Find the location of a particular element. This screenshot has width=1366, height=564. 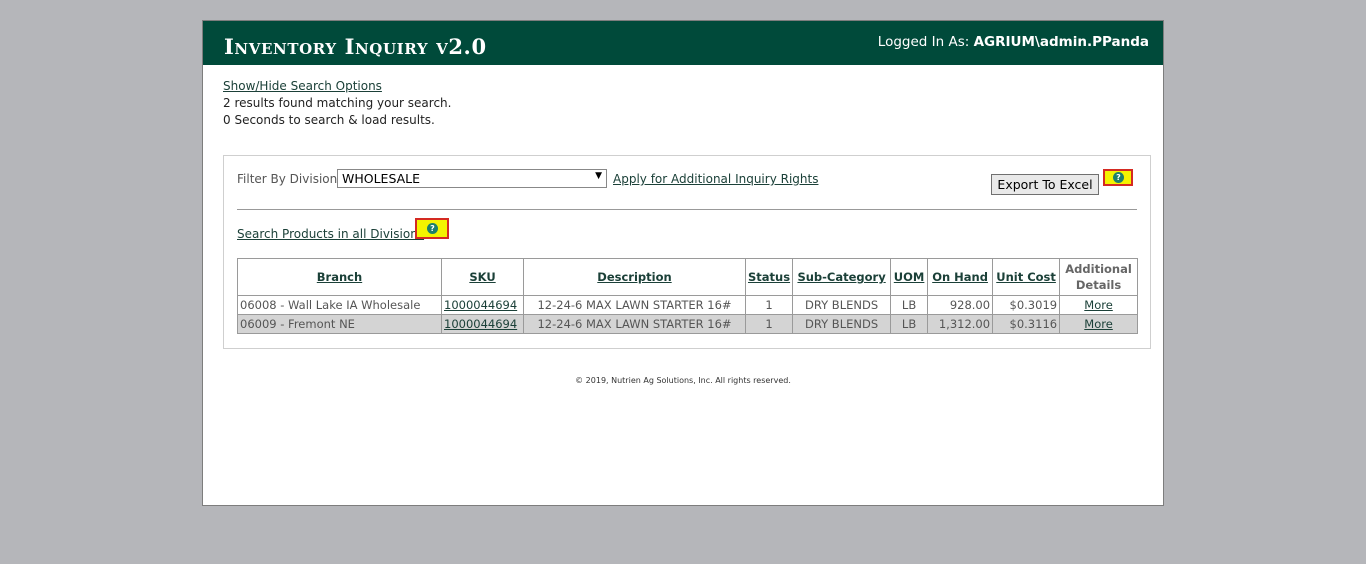

cell-onhand: 928.00 is located at coordinates (960, 305).